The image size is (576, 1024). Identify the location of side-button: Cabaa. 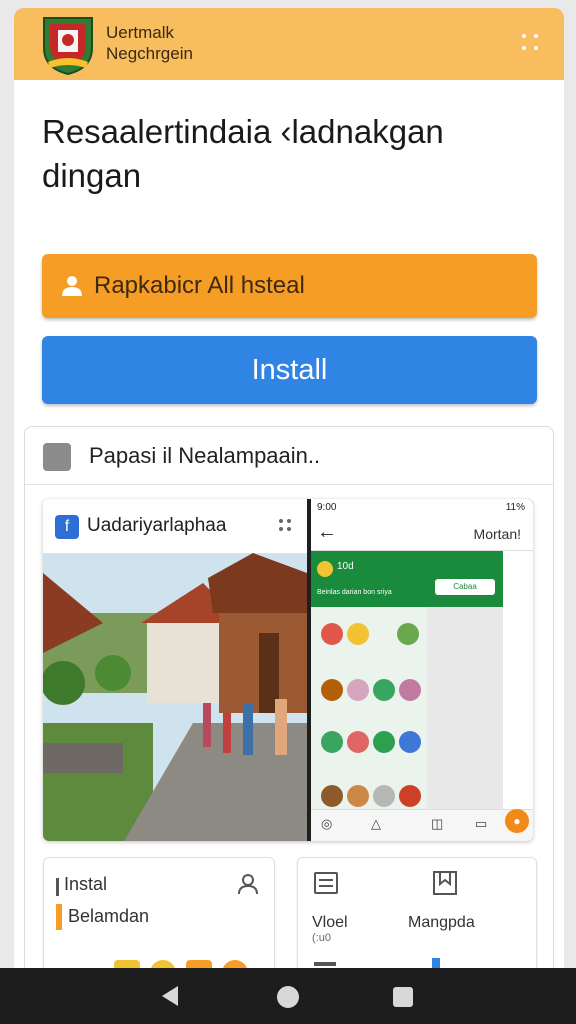
(465, 587).